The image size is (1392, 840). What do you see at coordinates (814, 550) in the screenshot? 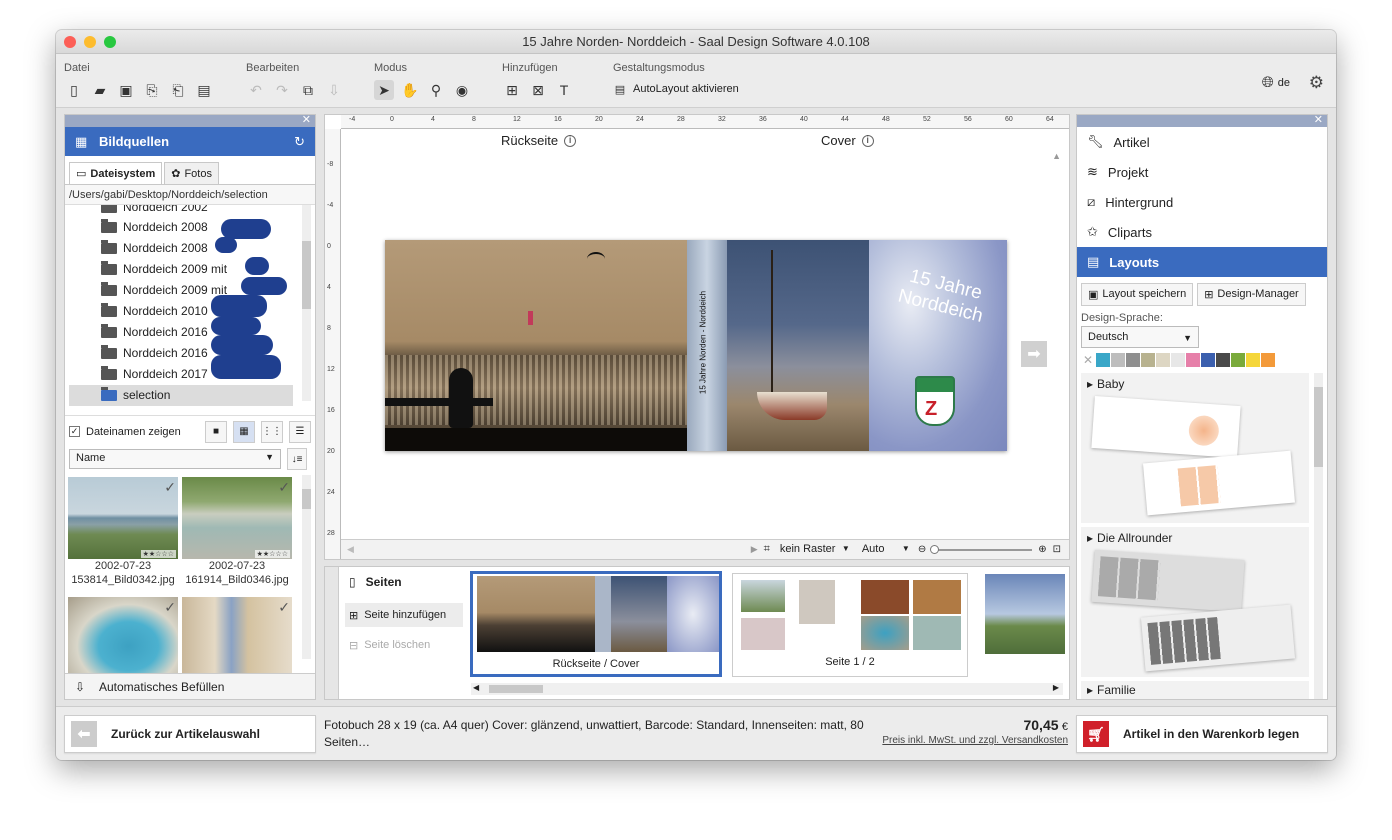
I see `grid-select: kein Raster ▼` at bounding box center [814, 550].